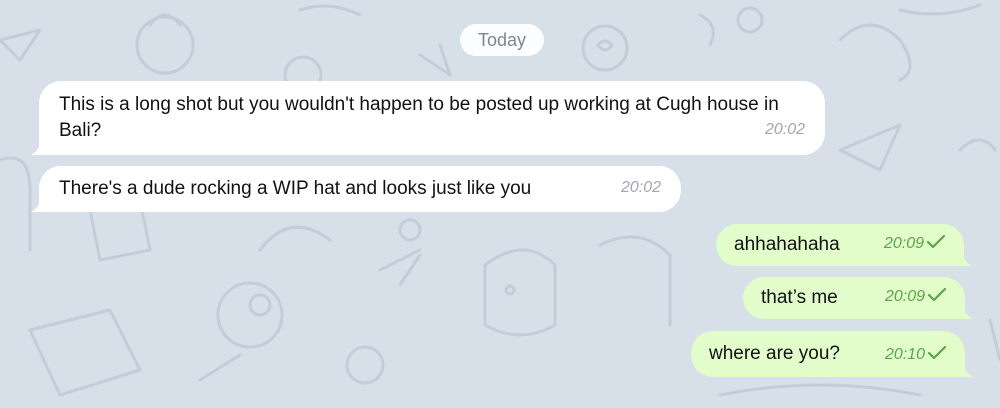 The height and width of the screenshot is (408, 1000). What do you see at coordinates (858, 298) in the screenshot?
I see `outgoing-message: that’s me 20:09` at bounding box center [858, 298].